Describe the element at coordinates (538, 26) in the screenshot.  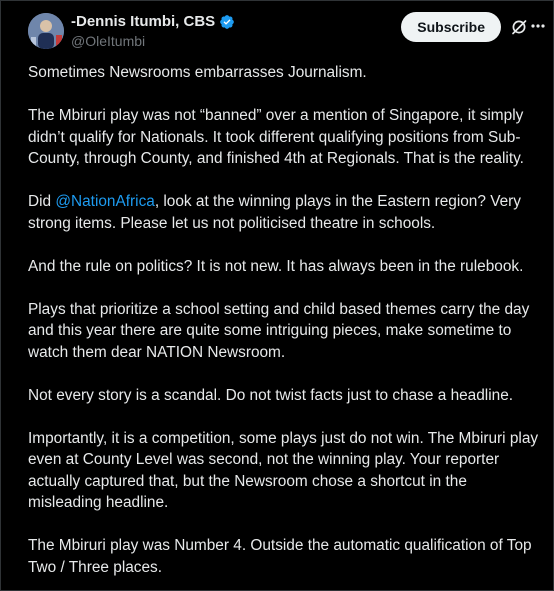
I see `more-options-icon` at that location.